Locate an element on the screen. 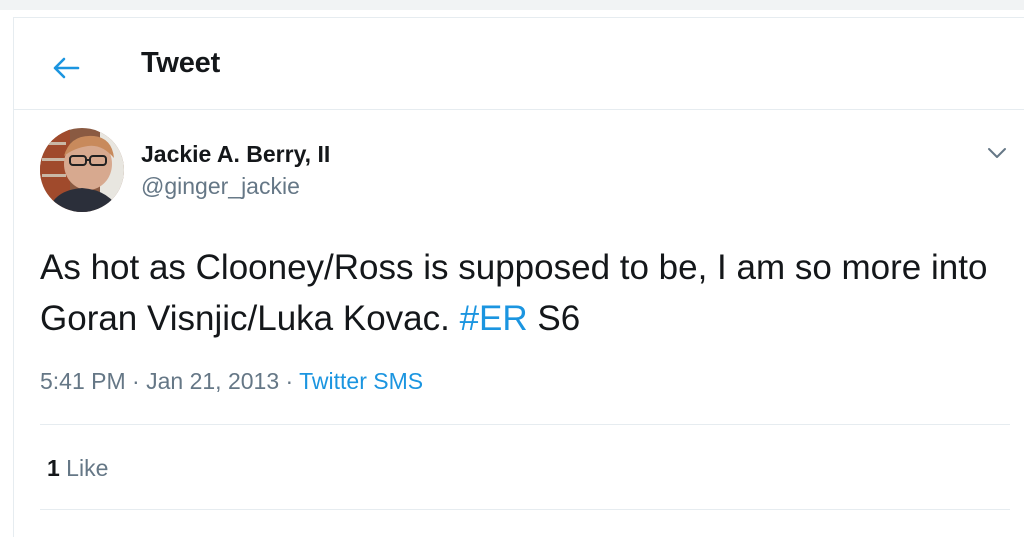 The height and width of the screenshot is (537, 1024). hashtag-link: #ER is located at coordinates (494, 318).